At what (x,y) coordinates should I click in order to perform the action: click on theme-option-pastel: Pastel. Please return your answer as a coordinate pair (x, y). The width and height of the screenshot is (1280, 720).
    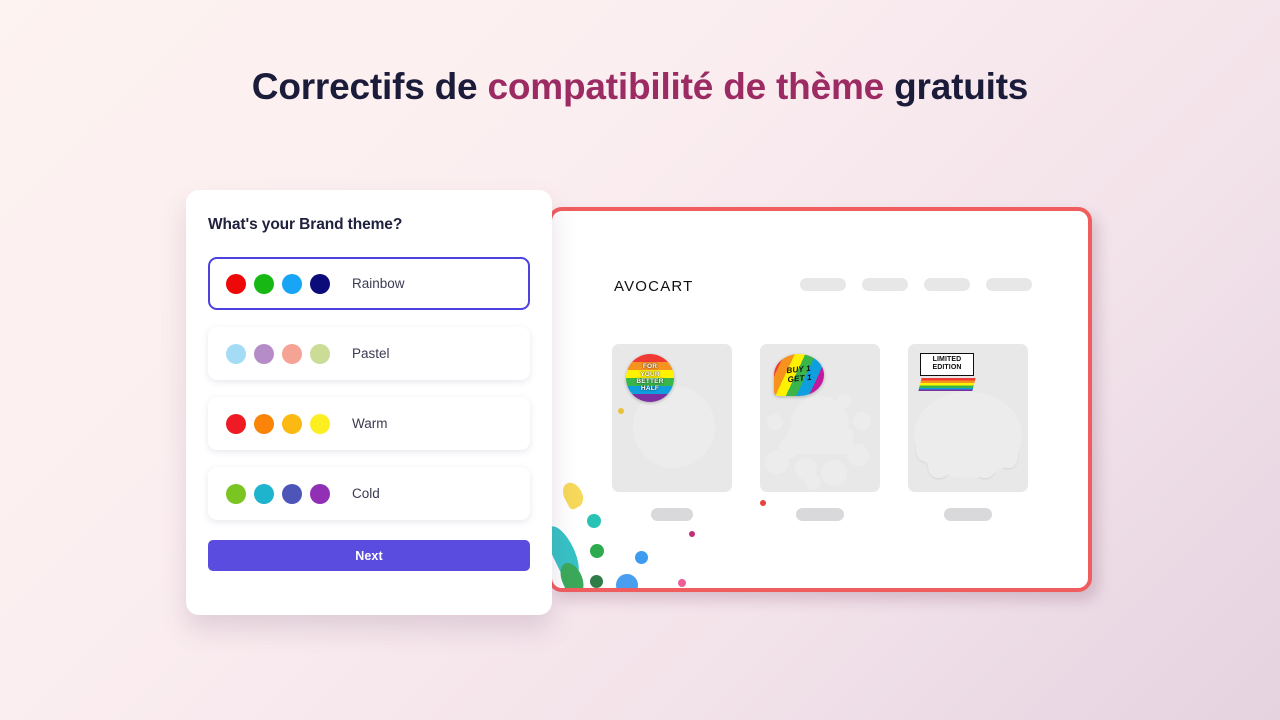
    Looking at the image, I should click on (369, 353).